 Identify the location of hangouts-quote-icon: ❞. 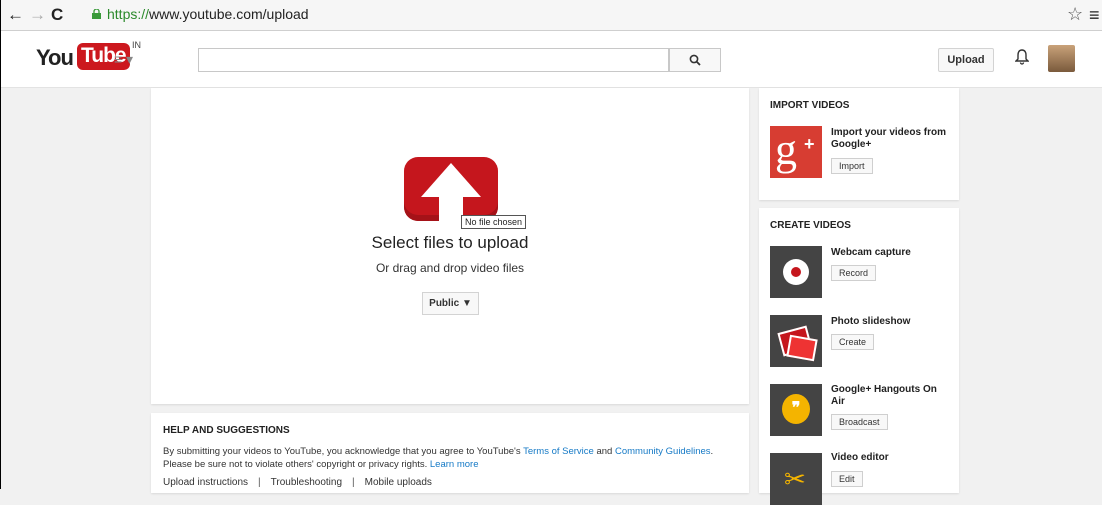
(796, 409).